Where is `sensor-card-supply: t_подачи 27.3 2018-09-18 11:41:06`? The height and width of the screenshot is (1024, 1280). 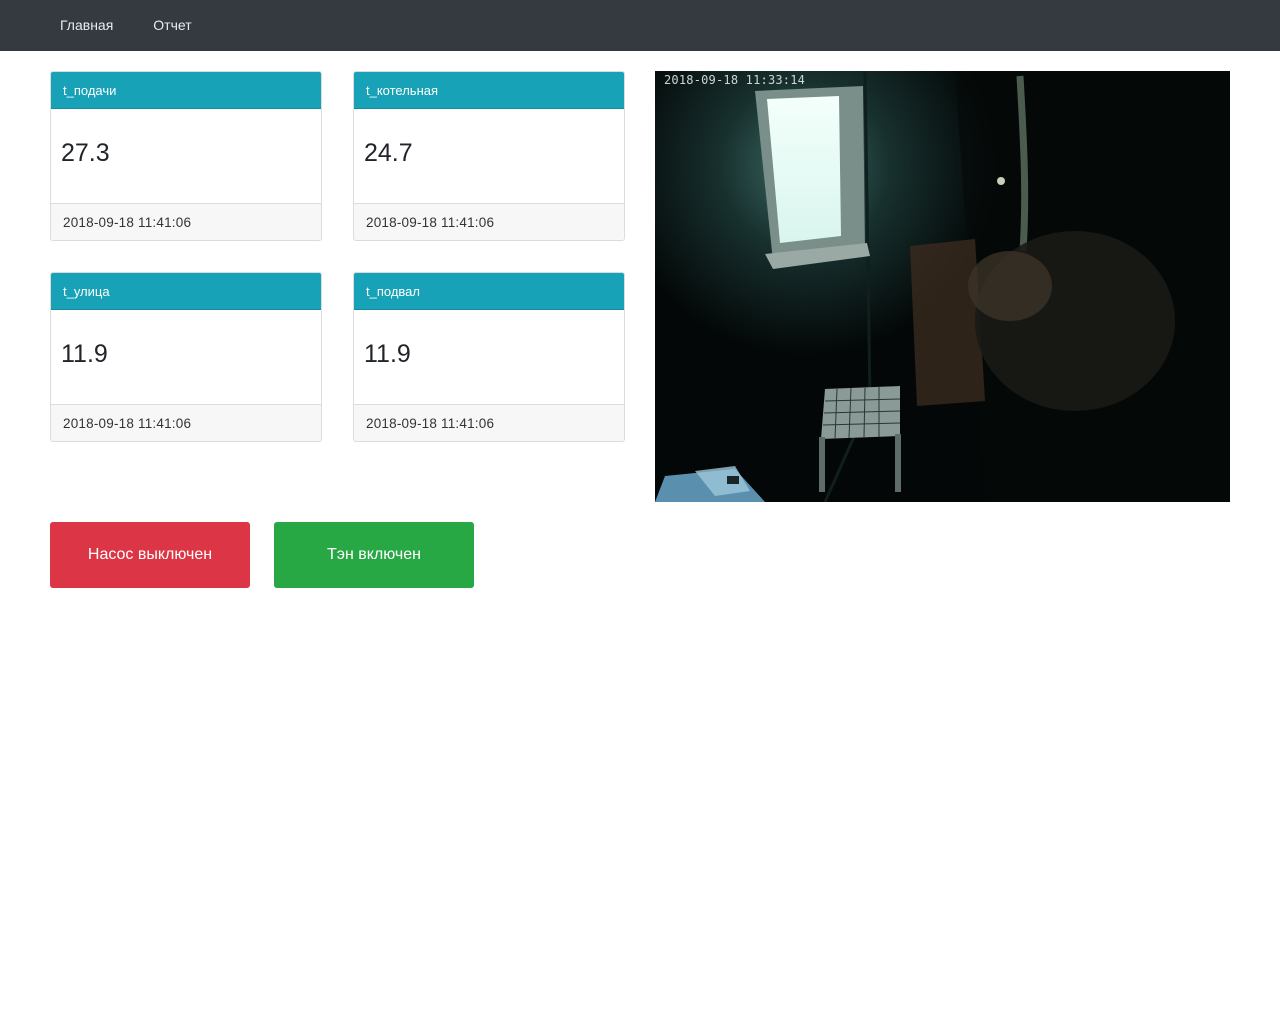
sensor-card-supply: t_подачи 27.3 2018-09-18 11:41:06 is located at coordinates (186, 156).